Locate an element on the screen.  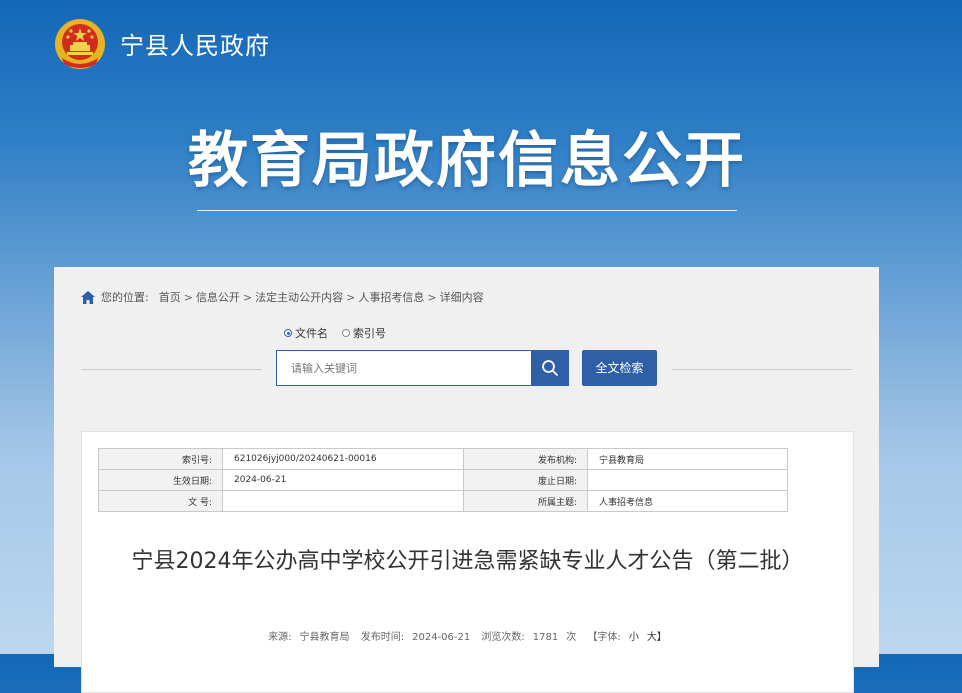
expire-date-value is located at coordinates (687, 480).